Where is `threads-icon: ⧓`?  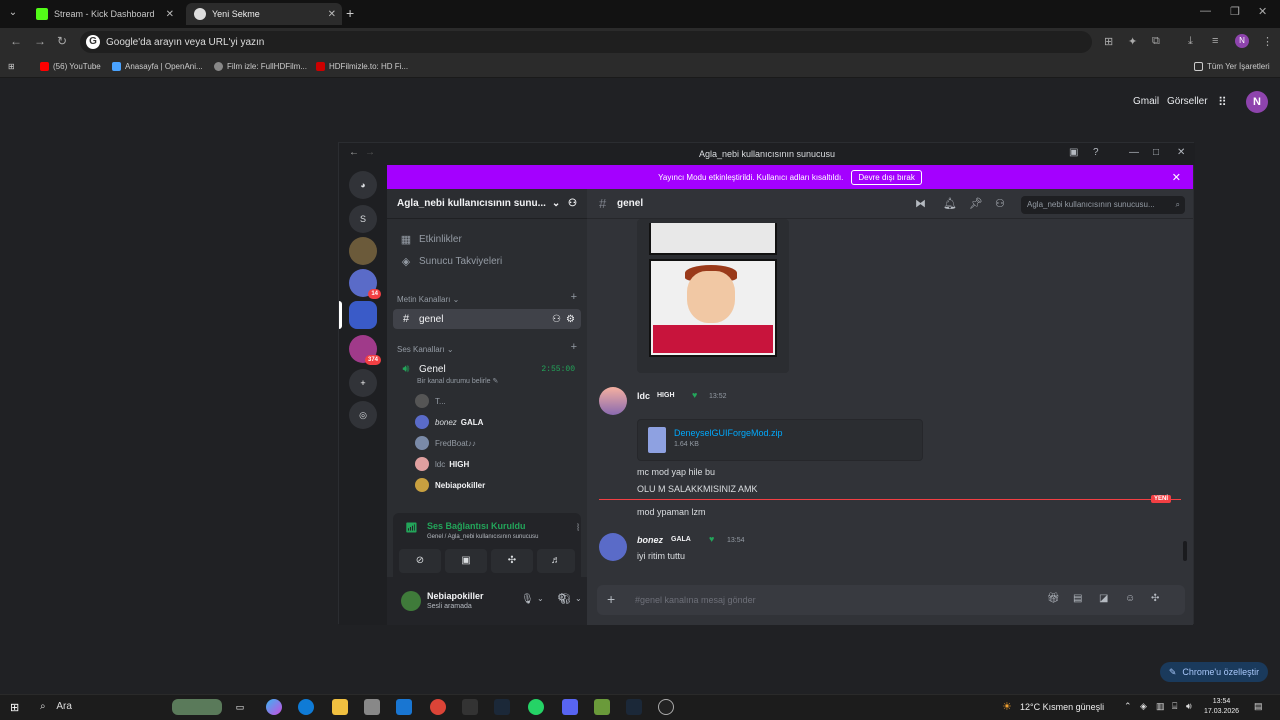
threads-icon: ⧓ is located at coordinates (920, 203).